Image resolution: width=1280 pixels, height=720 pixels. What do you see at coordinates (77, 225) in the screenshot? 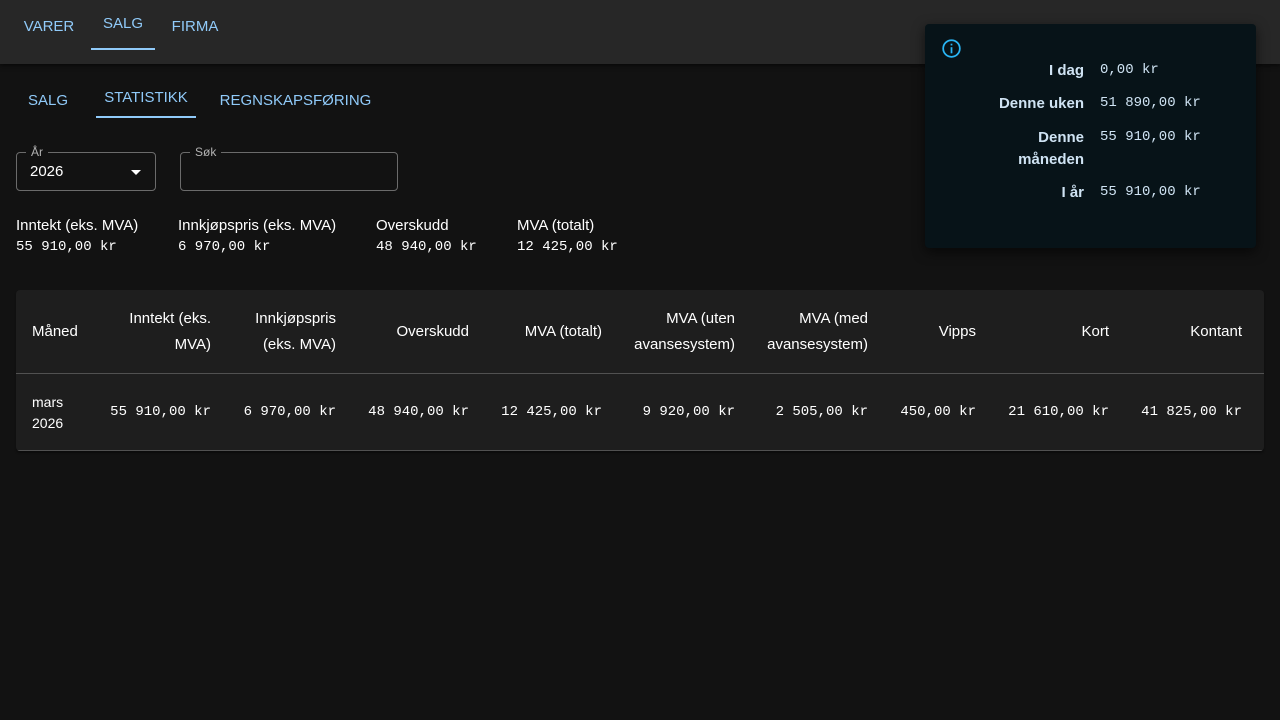
I see `stat-label: Inntekt (eks. MVA)` at bounding box center [77, 225].